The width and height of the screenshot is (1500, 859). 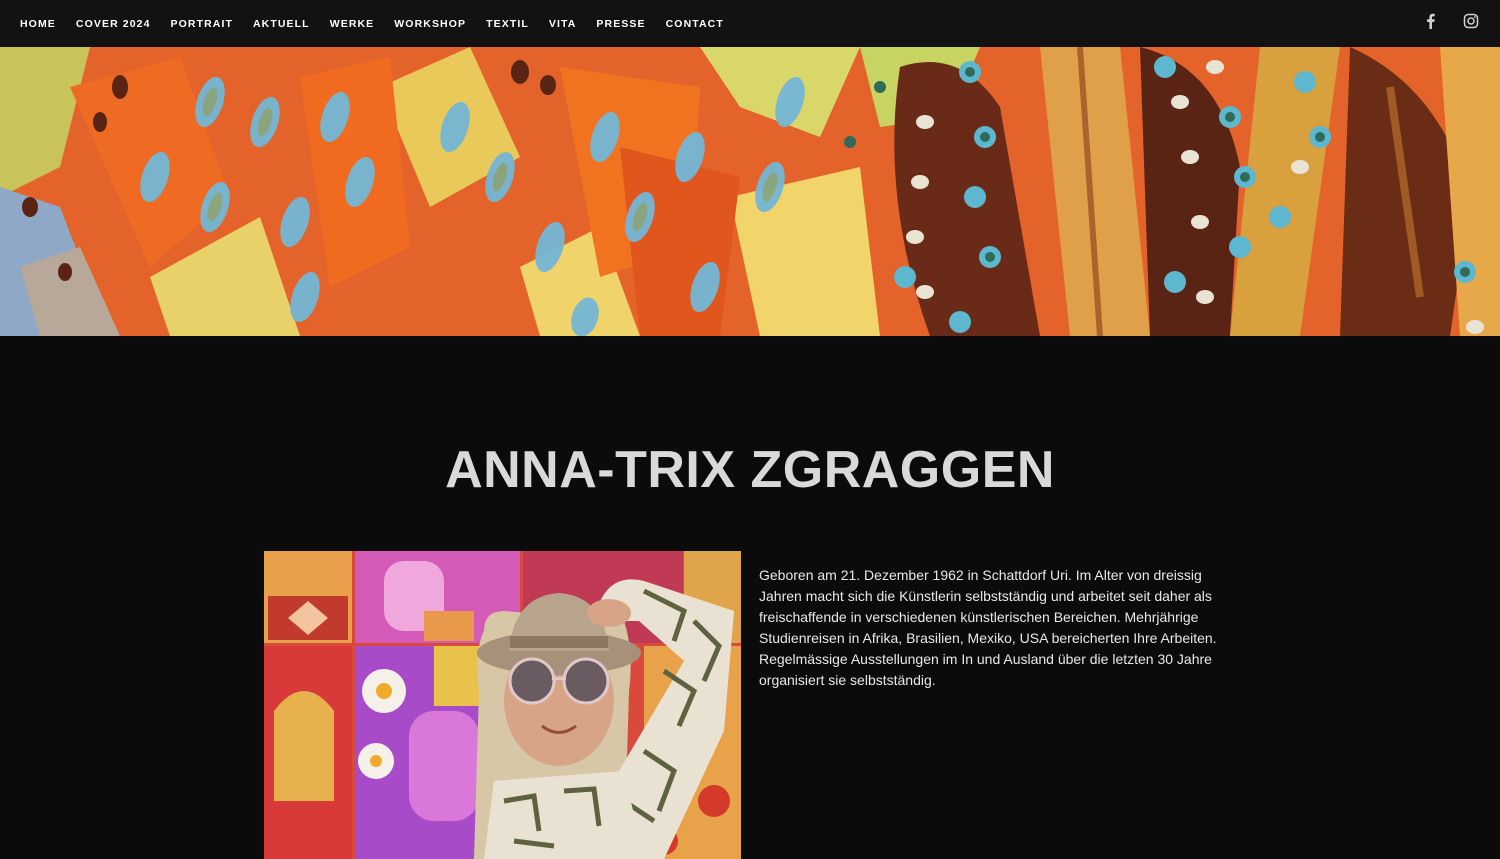 What do you see at coordinates (563, 24) in the screenshot?
I see `nav-item-vita: VITA` at bounding box center [563, 24].